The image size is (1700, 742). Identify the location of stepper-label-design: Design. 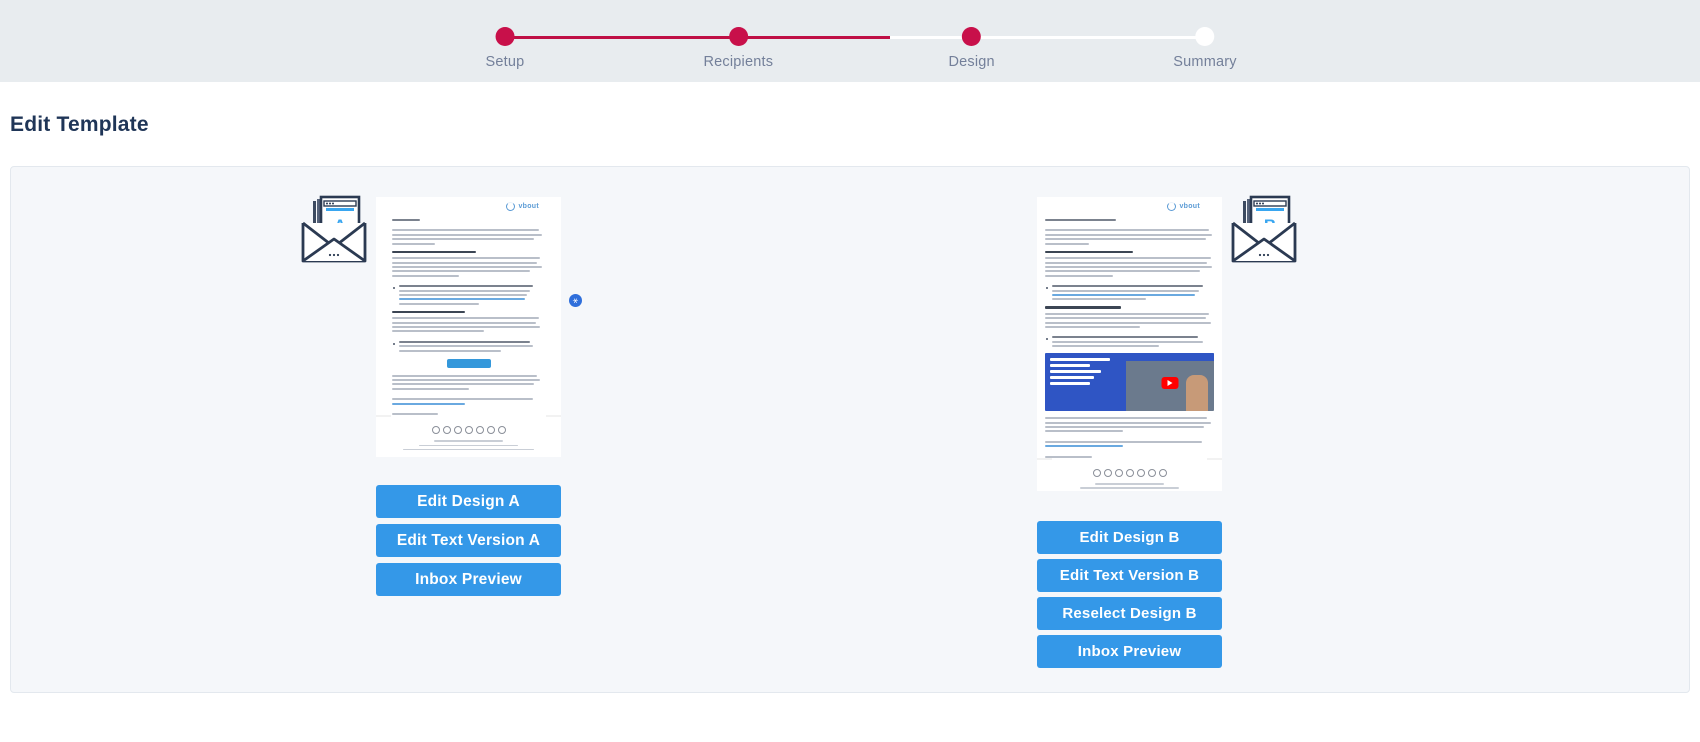
(971, 62).